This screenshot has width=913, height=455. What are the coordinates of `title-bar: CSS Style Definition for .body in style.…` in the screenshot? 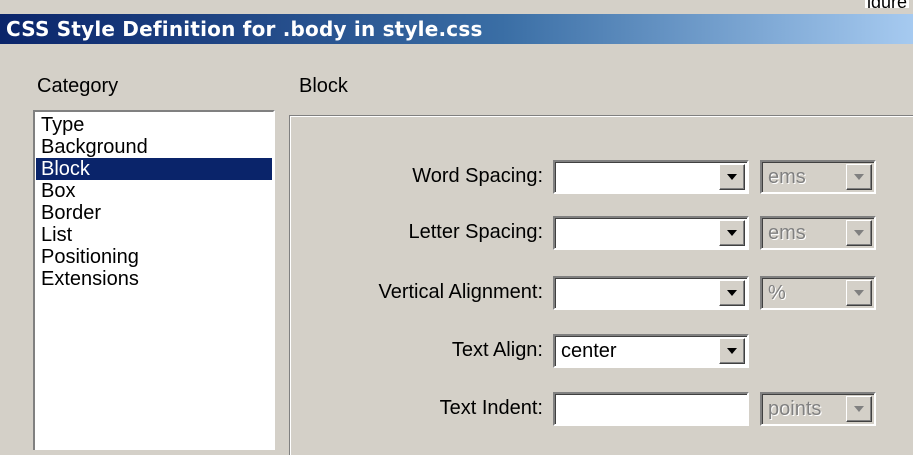 It's located at (456, 29).